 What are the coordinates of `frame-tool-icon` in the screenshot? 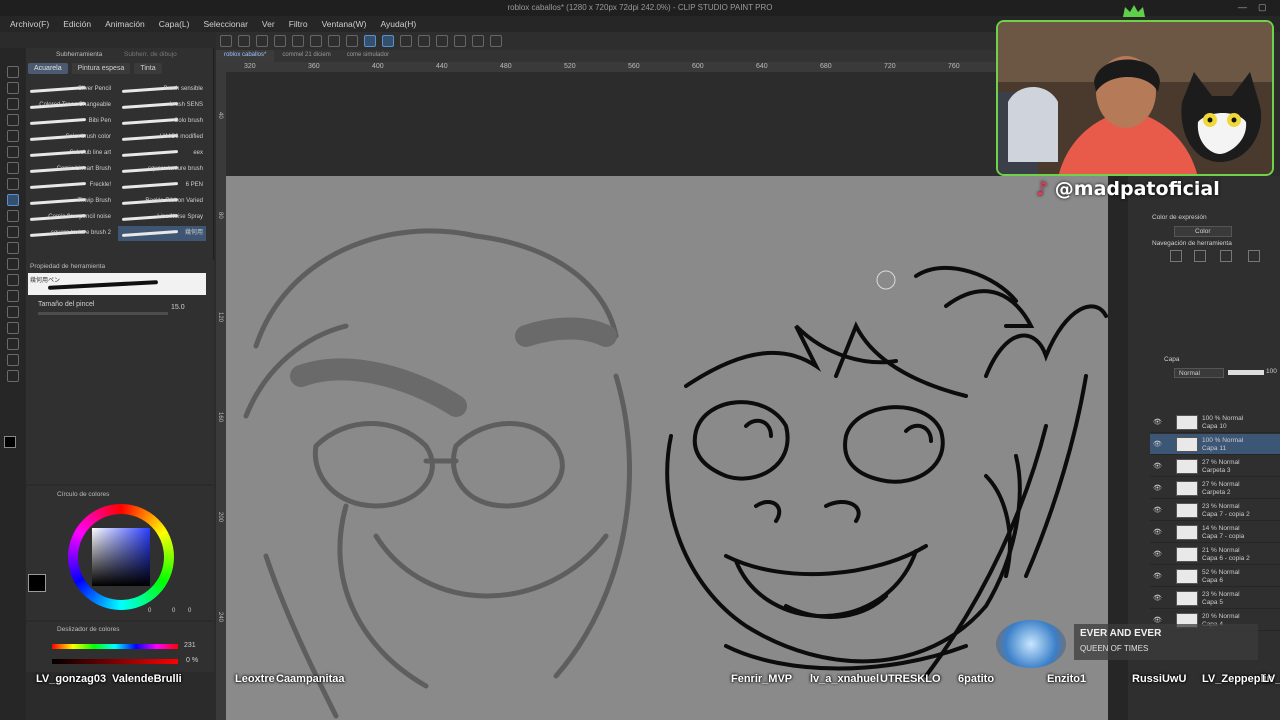 It's located at (13, 312).